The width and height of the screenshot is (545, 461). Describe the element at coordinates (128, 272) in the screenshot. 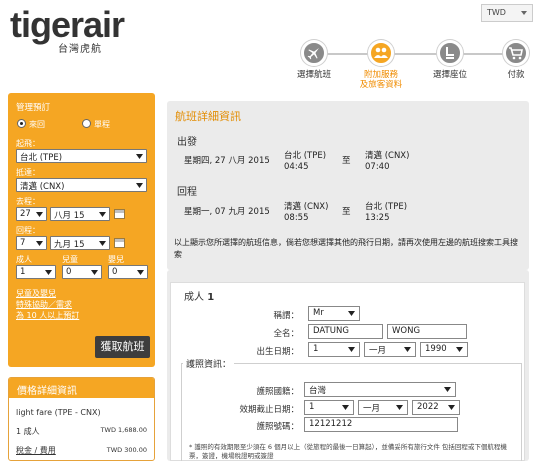

I see `infant-count-select: 0` at that location.